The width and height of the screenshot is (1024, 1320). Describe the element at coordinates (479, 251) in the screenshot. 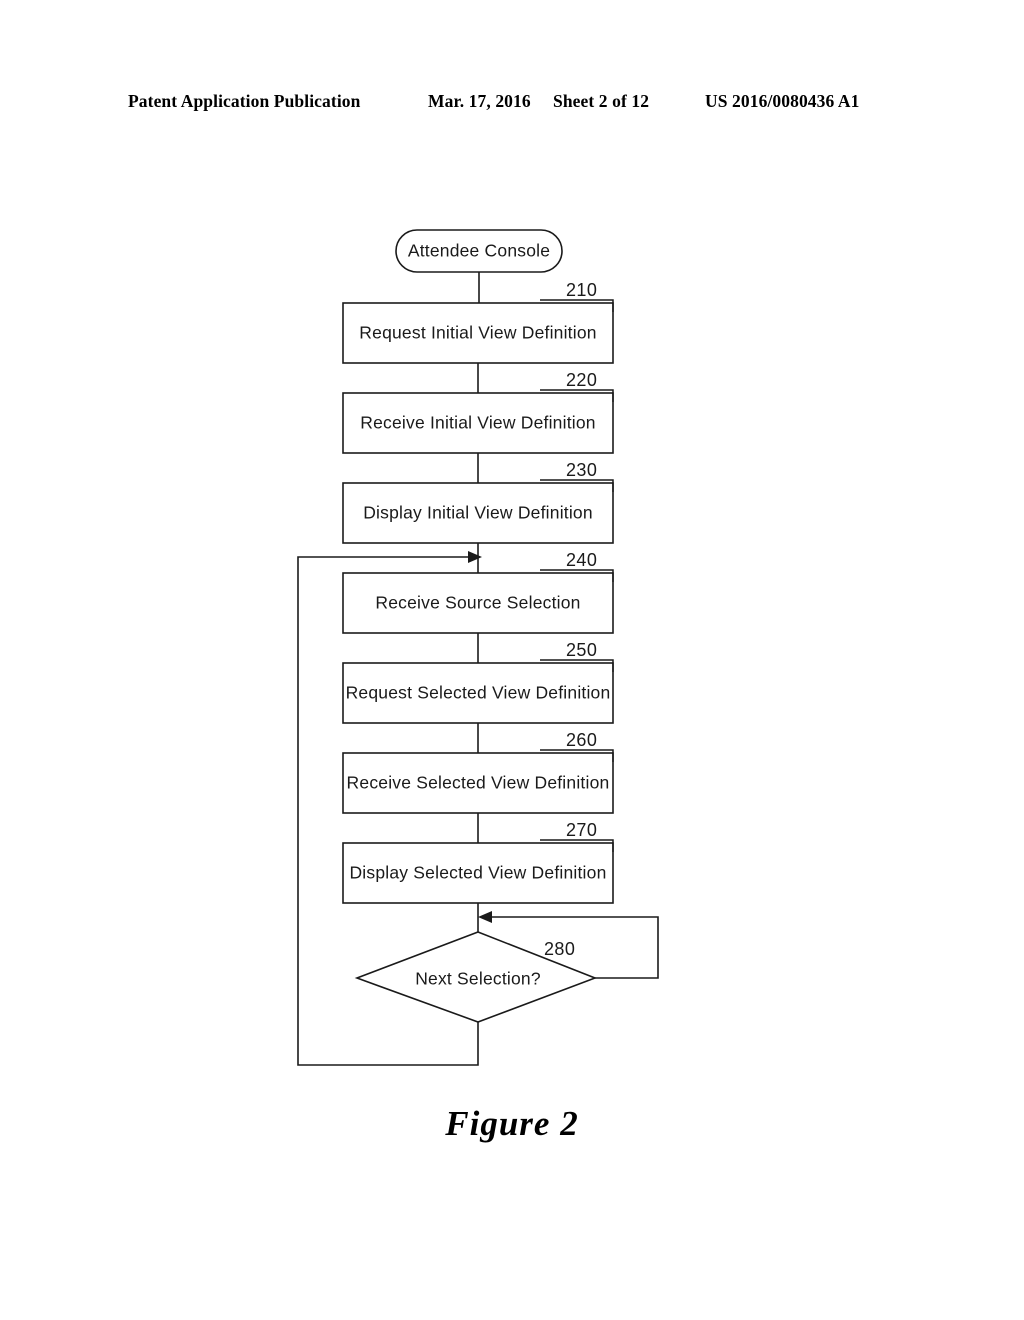

I see `node-attendee-console-label: Attendee Console` at that location.